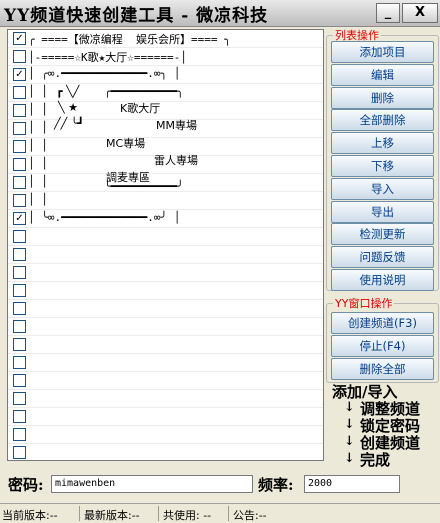  What do you see at coordinates (382, 369) in the screenshot?
I see `yy-ops-button-2: 删除全部` at bounding box center [382, 369].